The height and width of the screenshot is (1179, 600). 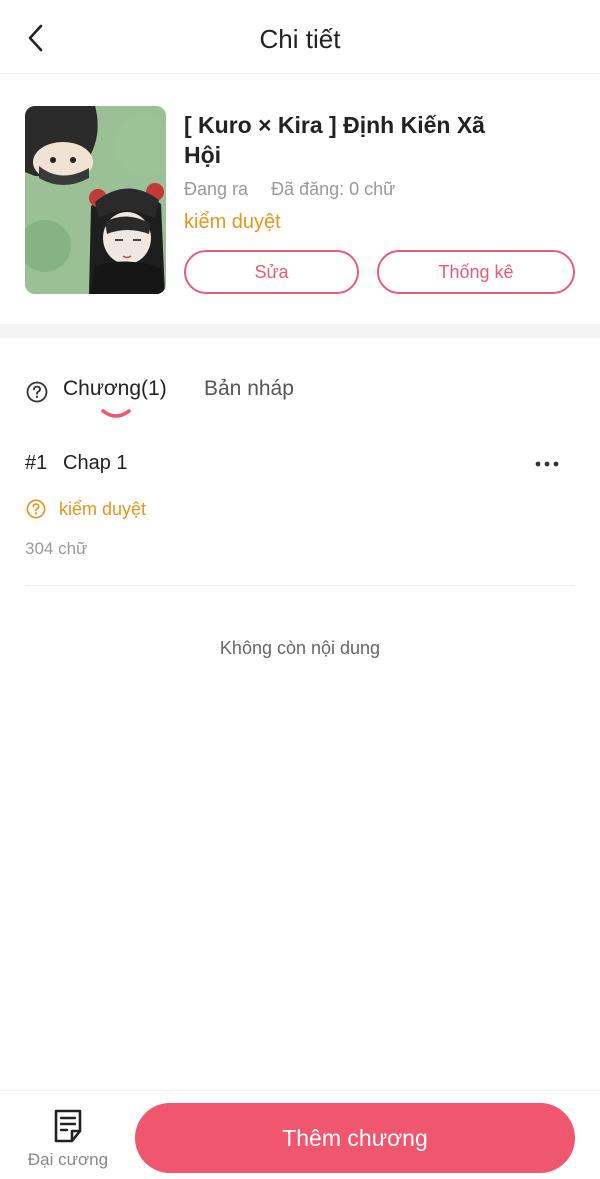 I want to click on page-title: Chi tiết, so click(x=300, y=39).